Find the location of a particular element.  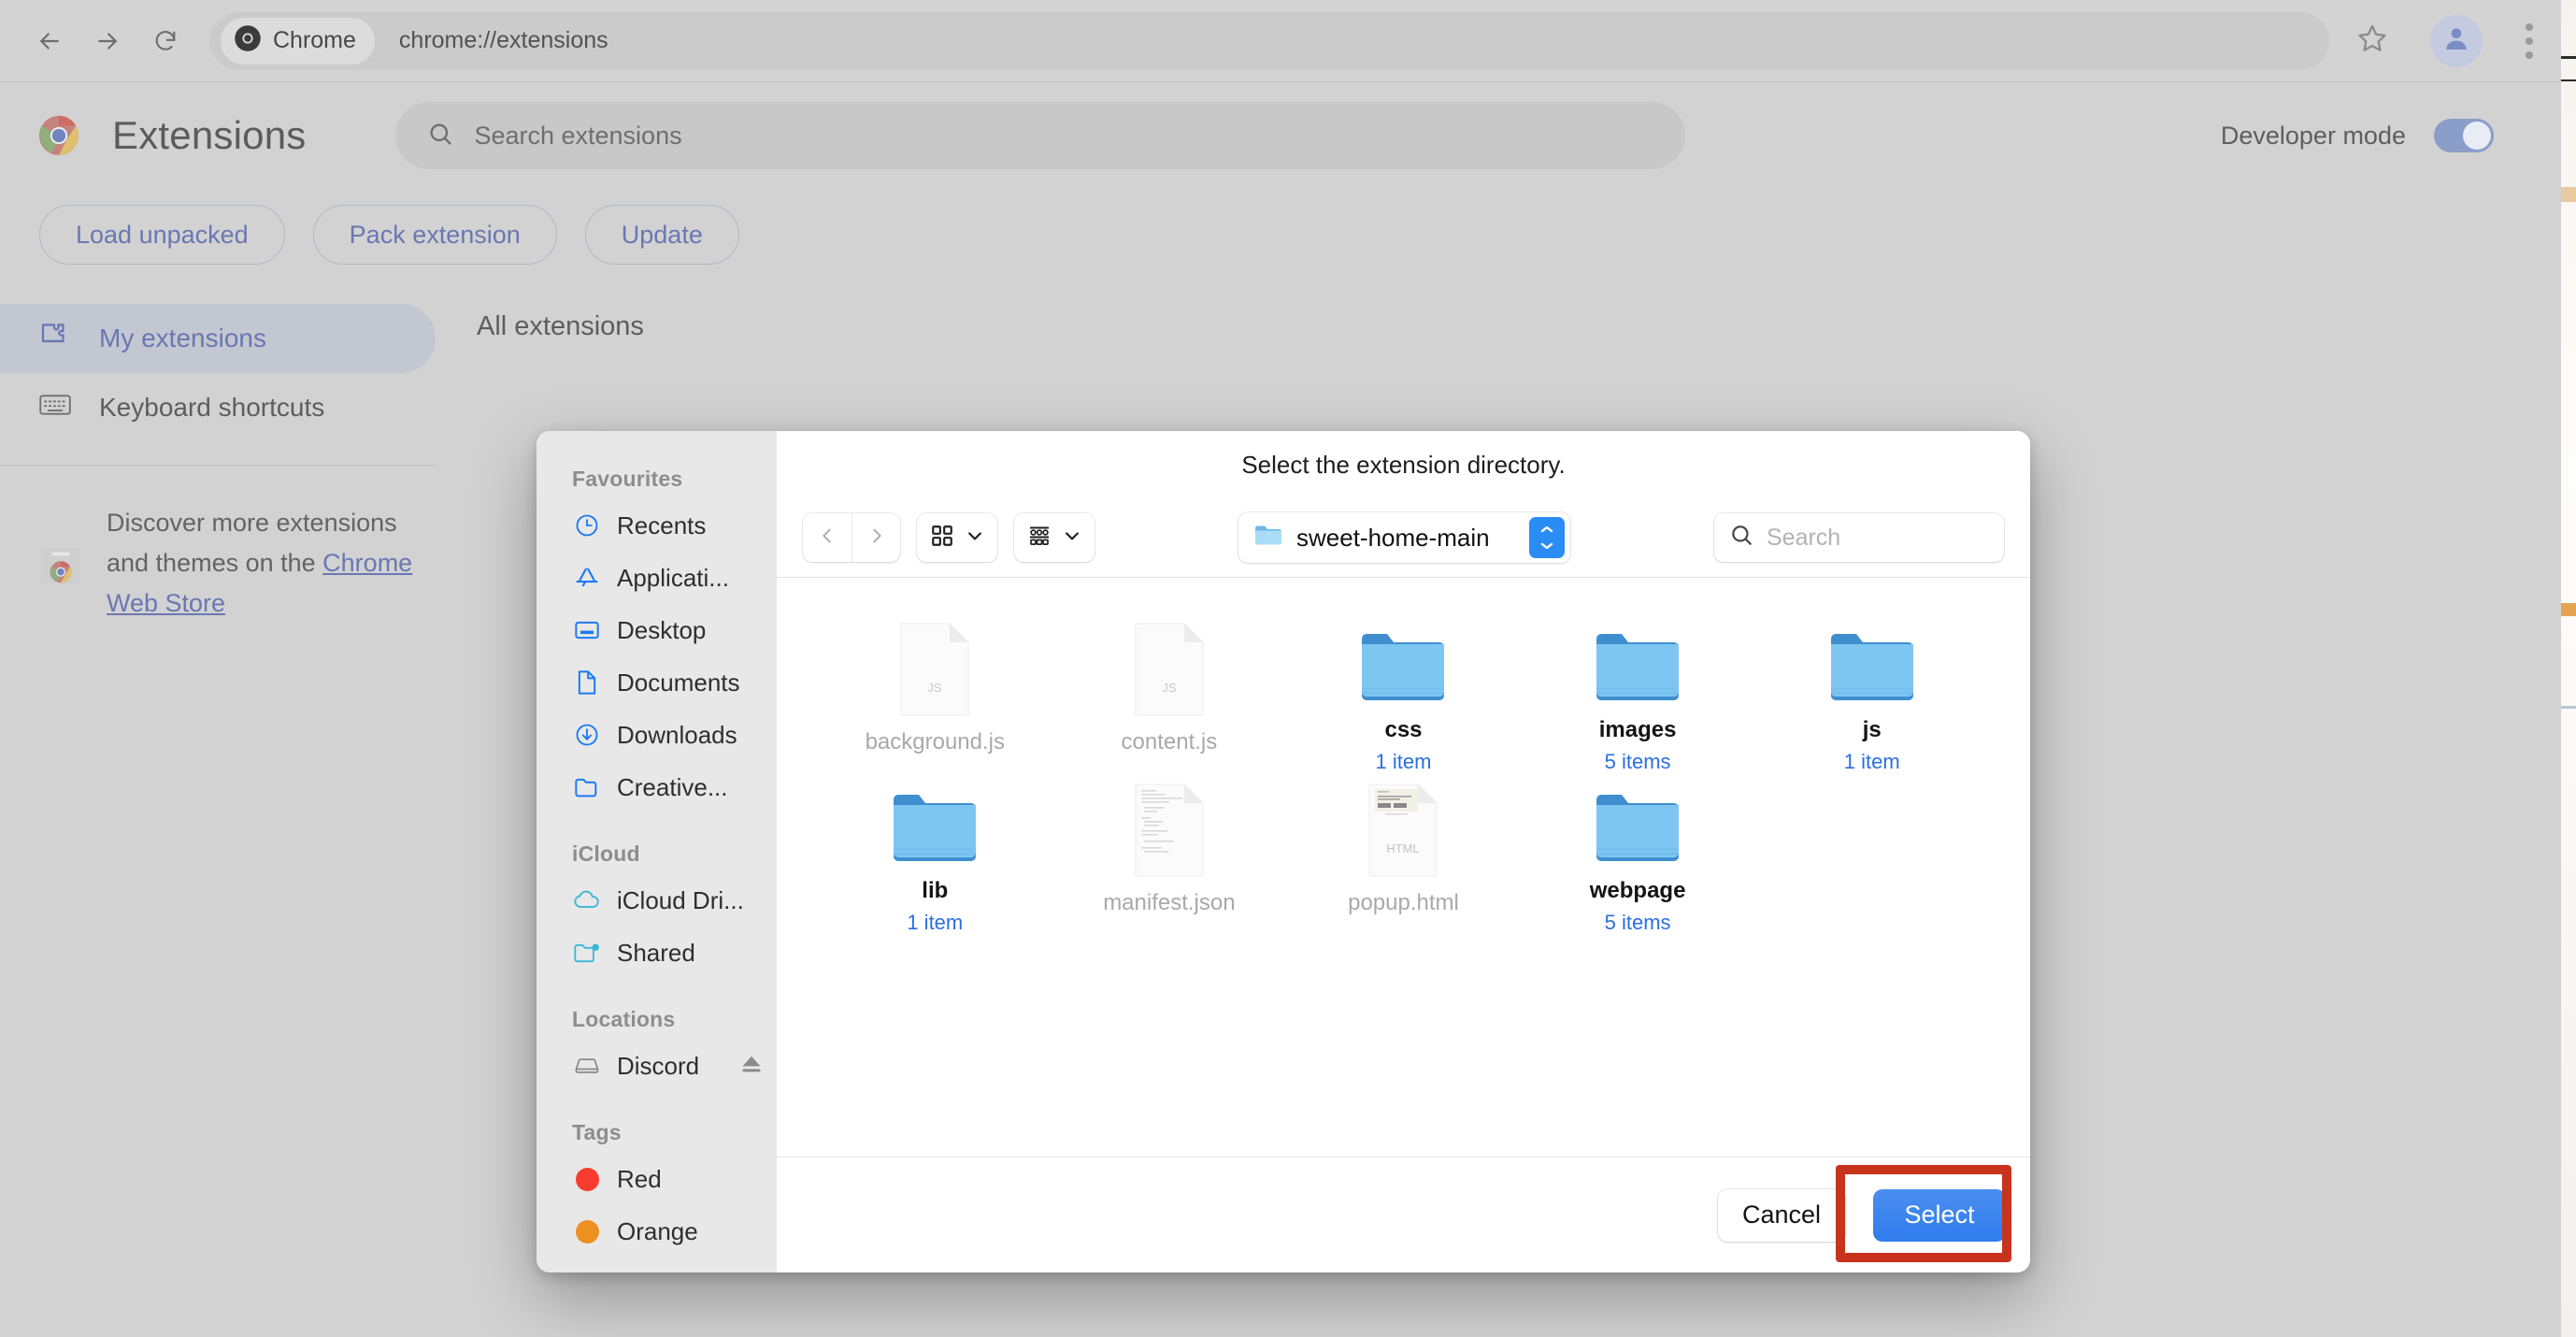

load-unpacked-button: Load unpacked is located at coordinates (162, 235).